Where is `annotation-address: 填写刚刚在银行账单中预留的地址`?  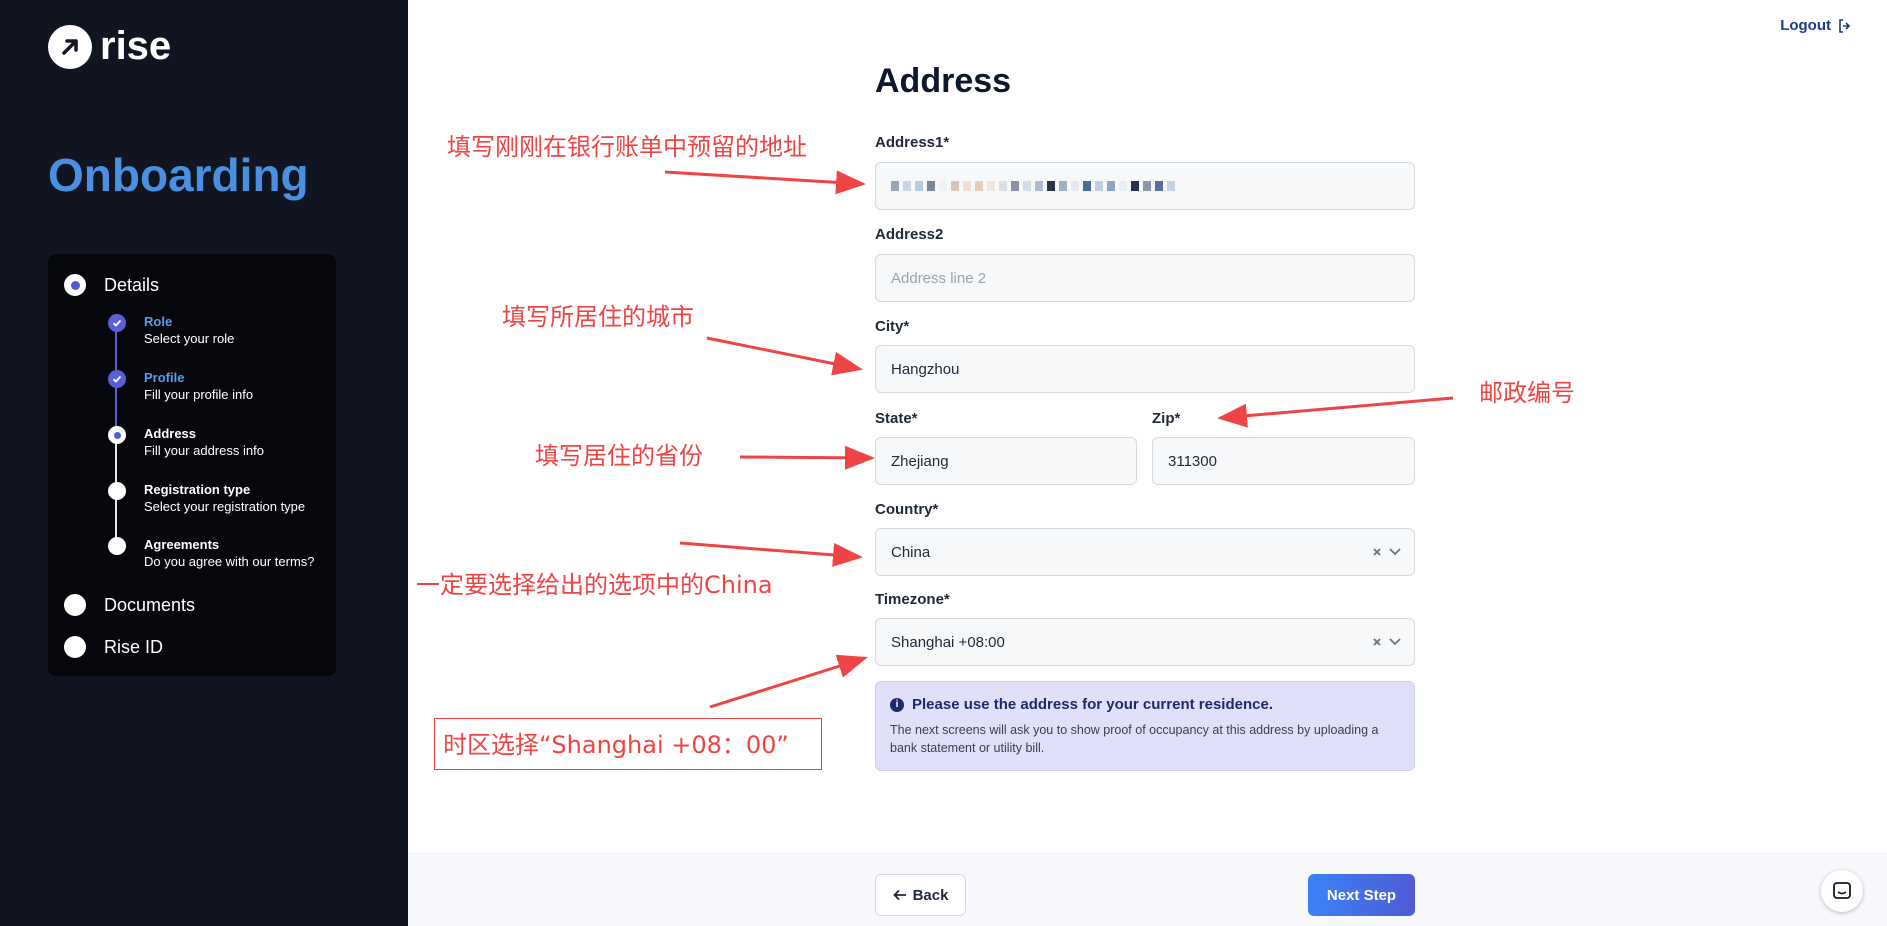 annotation-address: 填写刚刚在银行账单中预留的地址 is located at coordinates (627, 147).